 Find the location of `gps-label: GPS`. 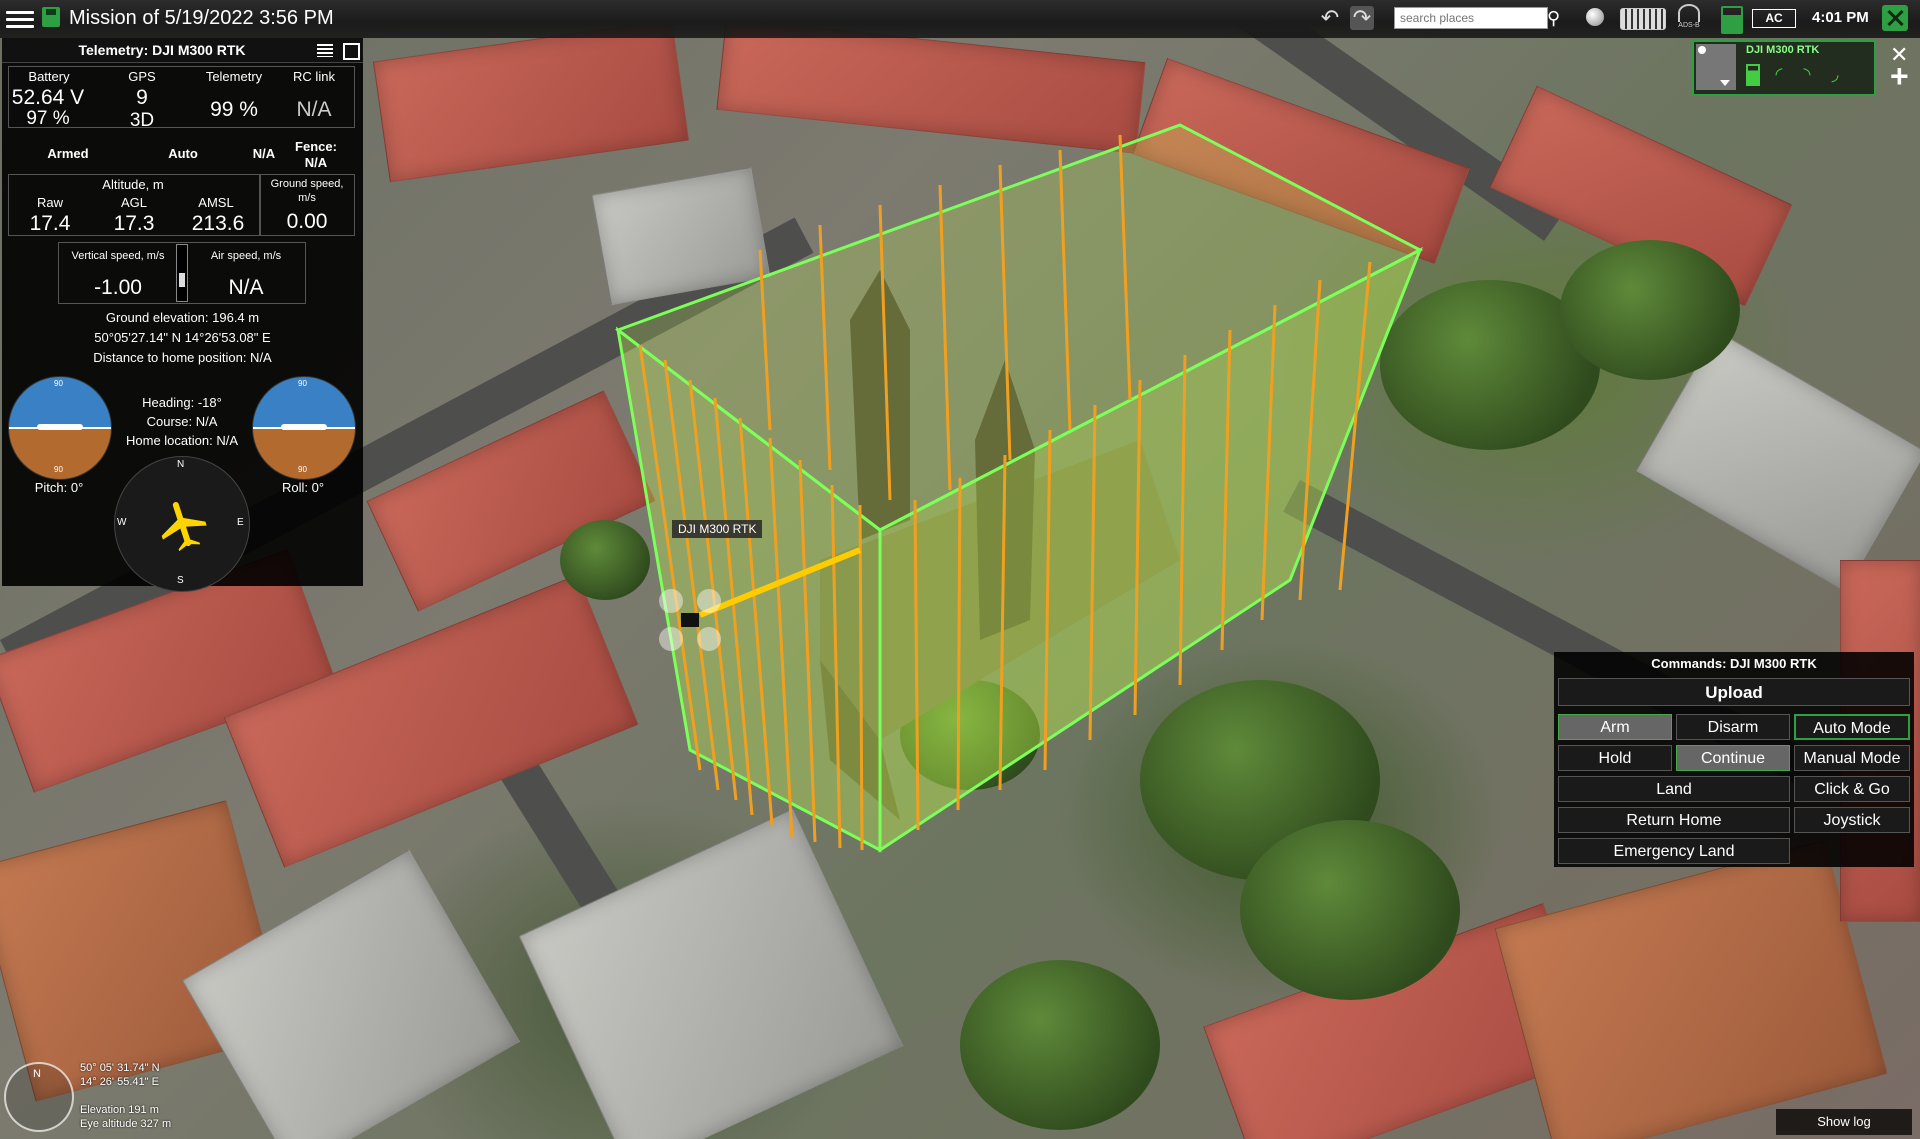

gps-label: GPS is located at coordinates (142, 76).